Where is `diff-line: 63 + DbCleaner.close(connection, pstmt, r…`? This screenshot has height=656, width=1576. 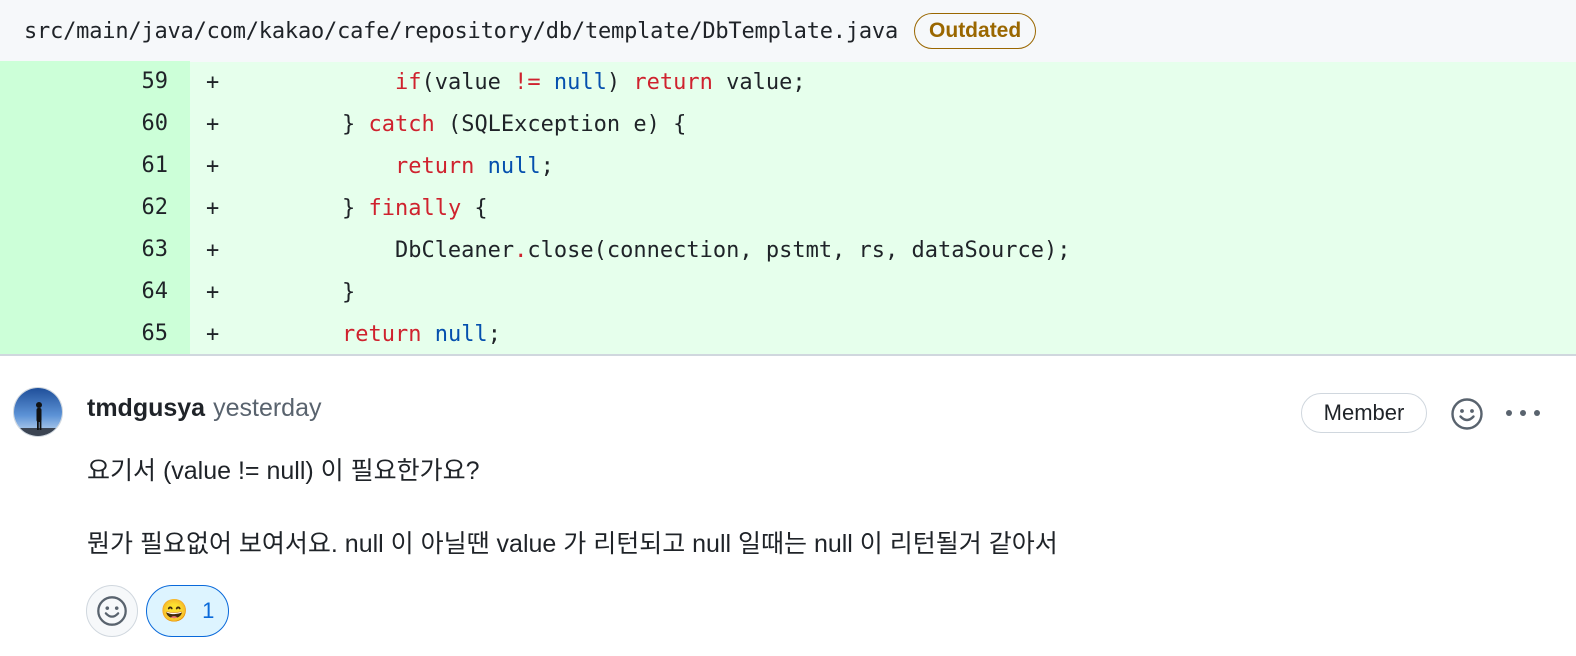 diff-line: 63 + DbCleaner.close(connection, pstmt, r… is located at coordinates (788, 250).